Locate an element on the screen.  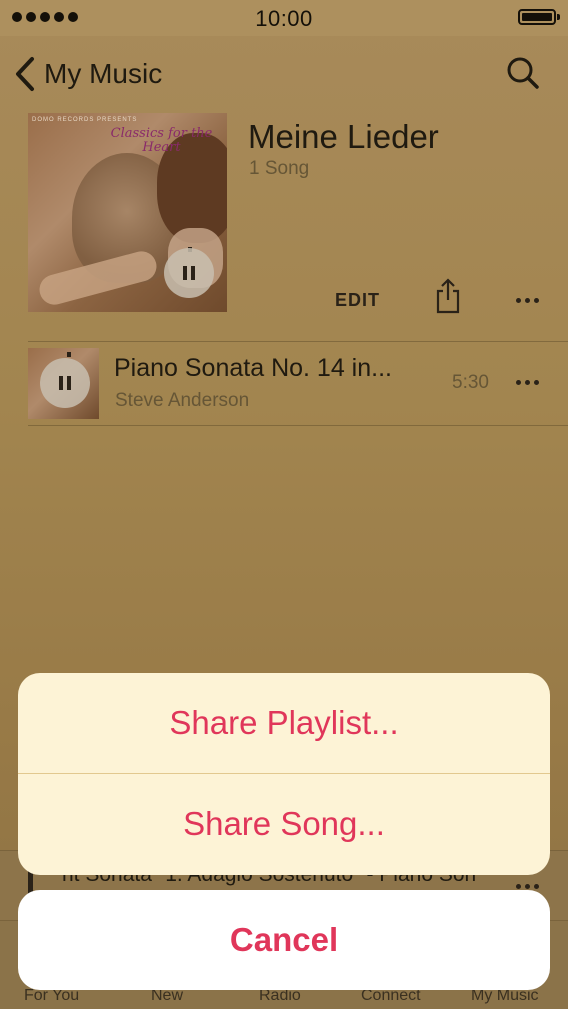
status-bar: 10:00 is located at coordinates (284, 18).